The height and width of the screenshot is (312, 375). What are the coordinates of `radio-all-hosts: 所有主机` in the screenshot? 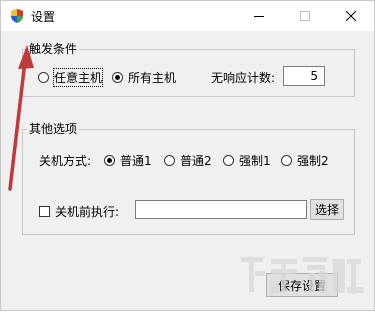 It's located at (144, 77).